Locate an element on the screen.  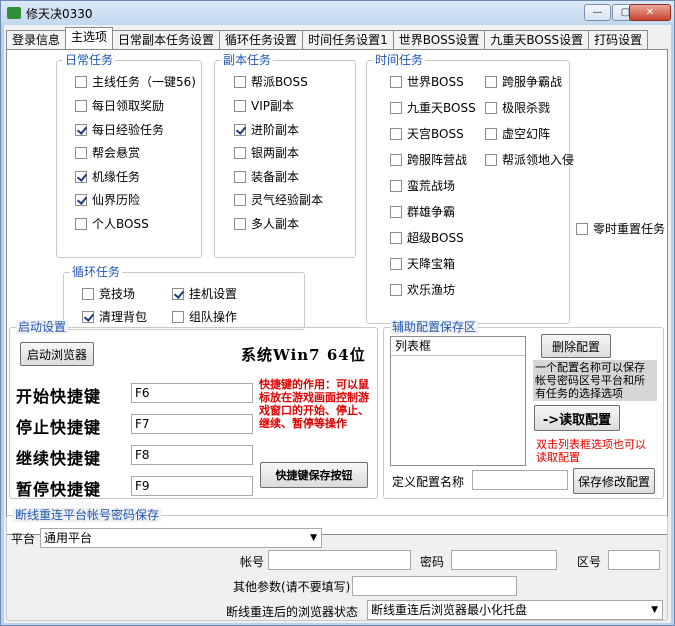
guild-boss-checkbox: 帮派BOSS is located at coordinates (271, 81).